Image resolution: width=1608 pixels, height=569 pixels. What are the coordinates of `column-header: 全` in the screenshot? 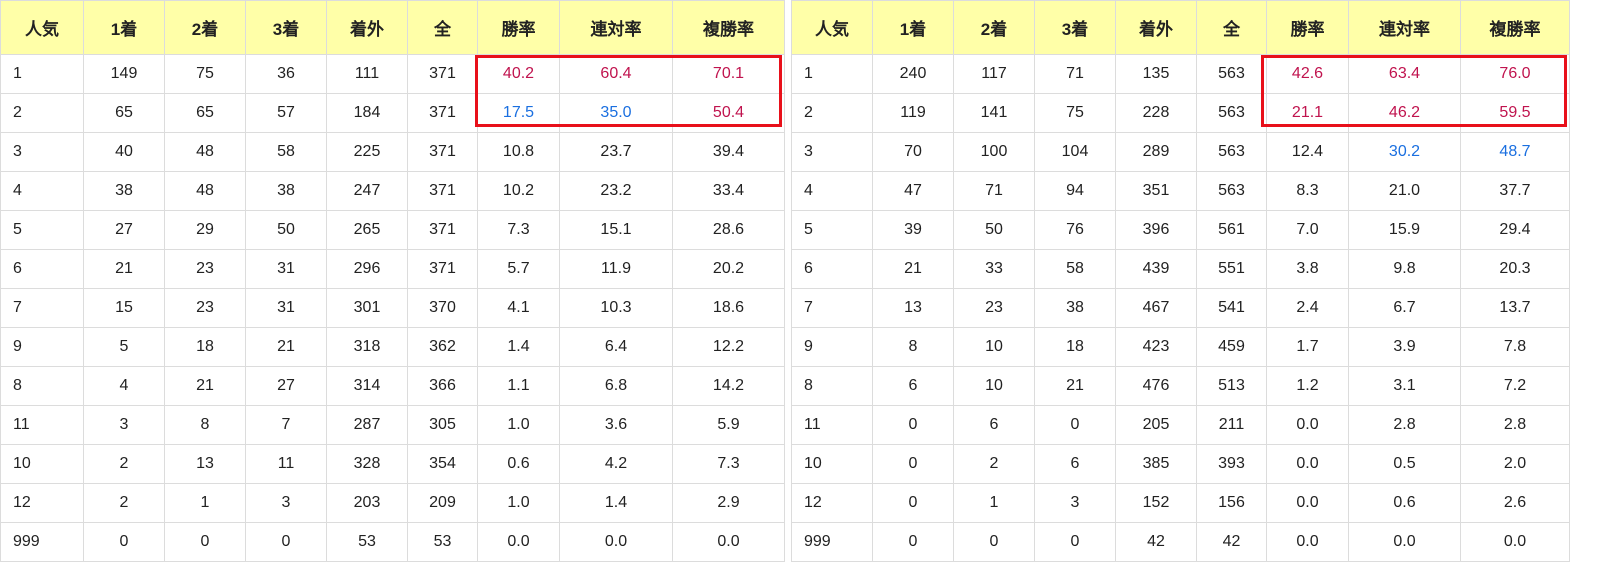 It's located at (1231, 27).